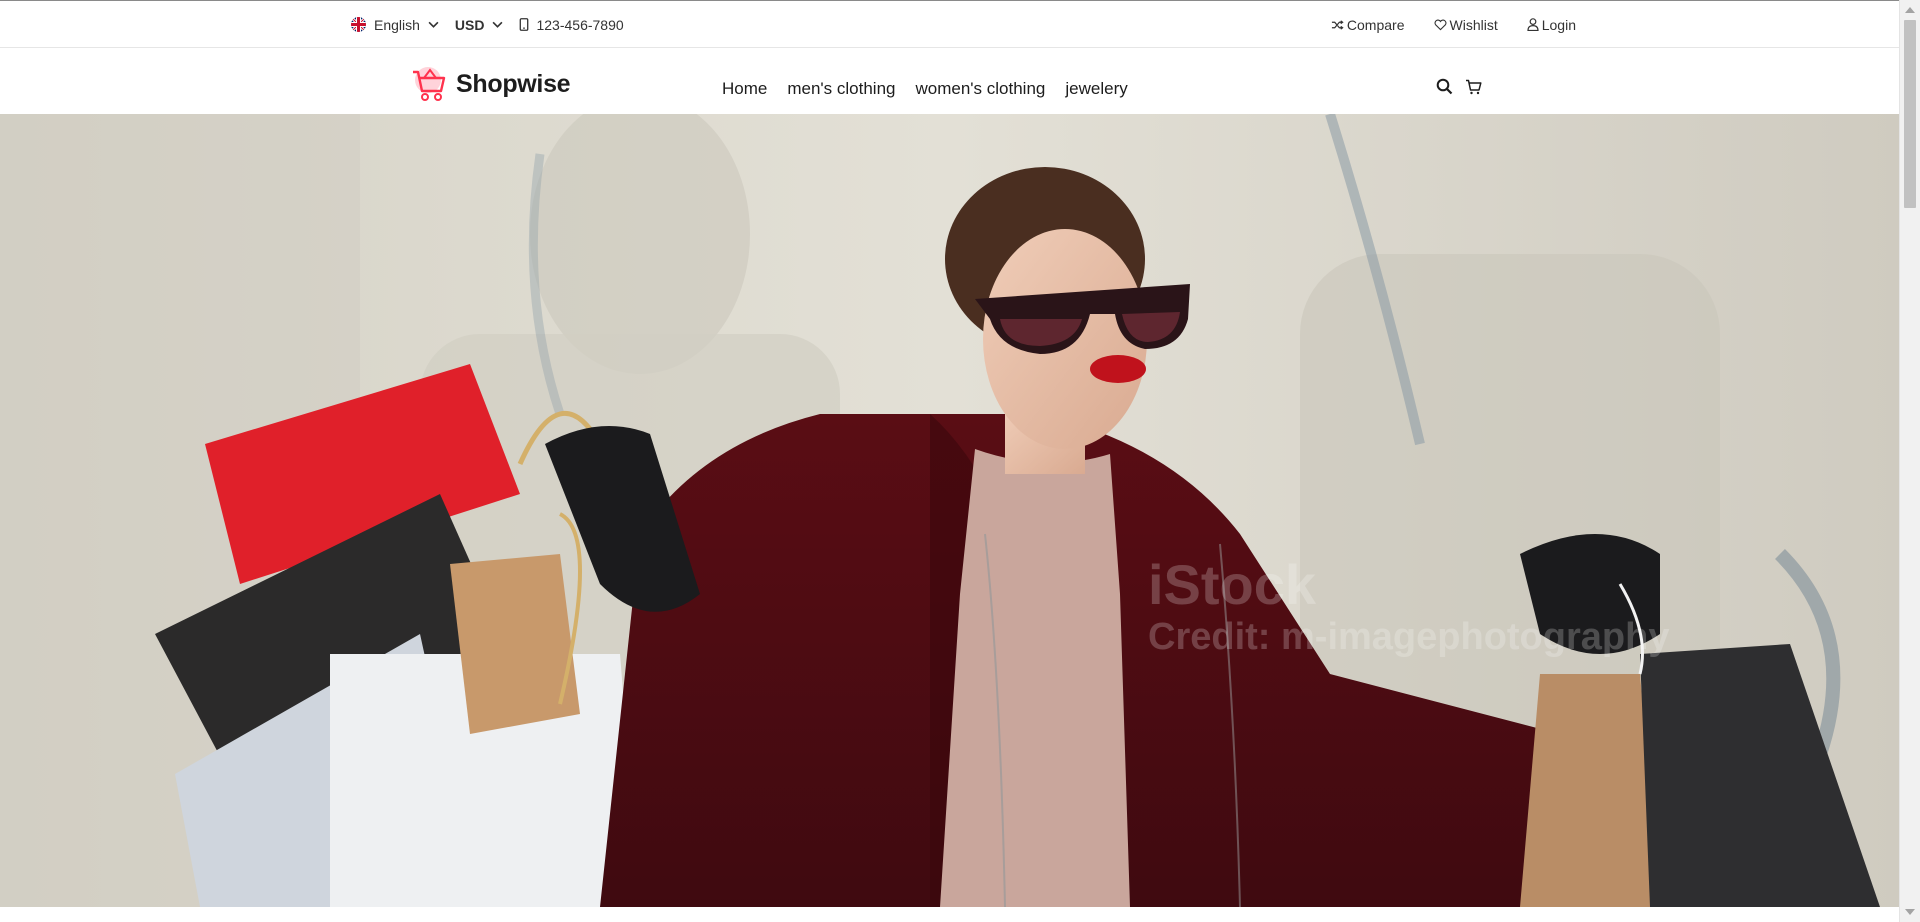 This screenshot has height=922, width=1920. I want to click on compare-link: Compare, so click(1368, 25).